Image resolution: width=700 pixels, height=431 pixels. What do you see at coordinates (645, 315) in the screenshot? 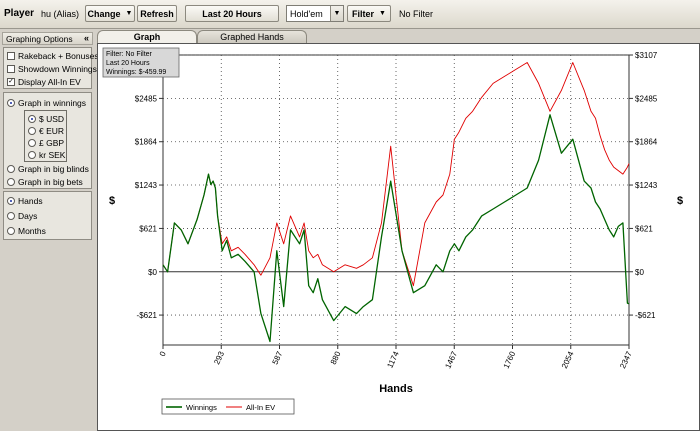
I see `y-tick-label-right: -$621` at bounding box center [645, 315].